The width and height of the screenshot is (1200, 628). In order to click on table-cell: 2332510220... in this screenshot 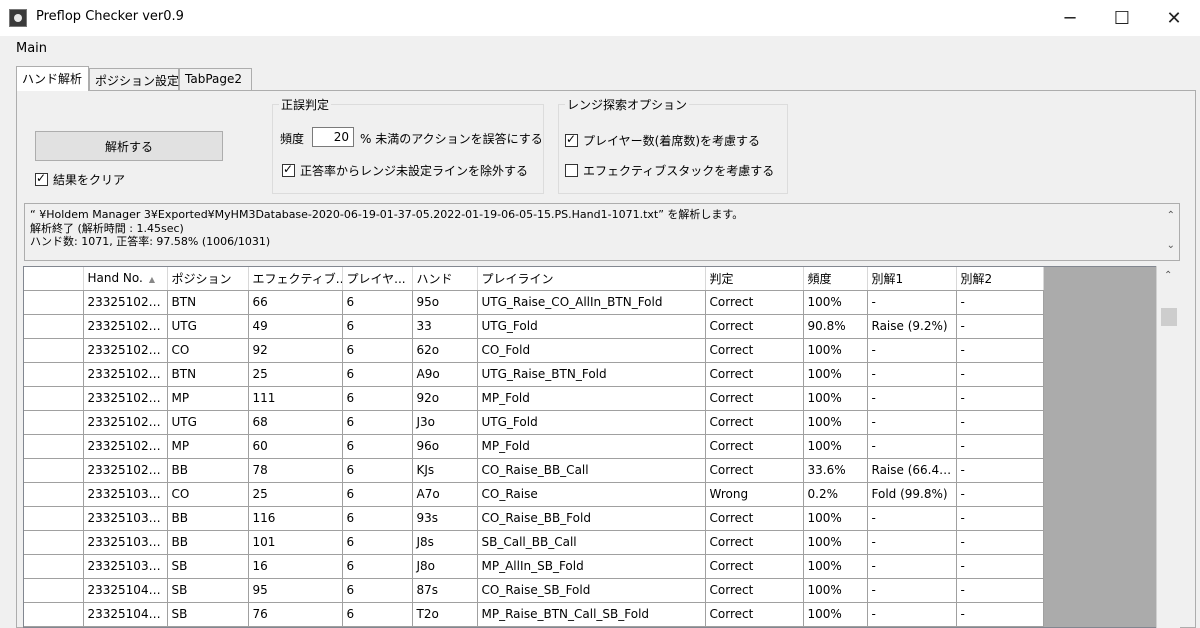, I will do `click(125, 302)`.